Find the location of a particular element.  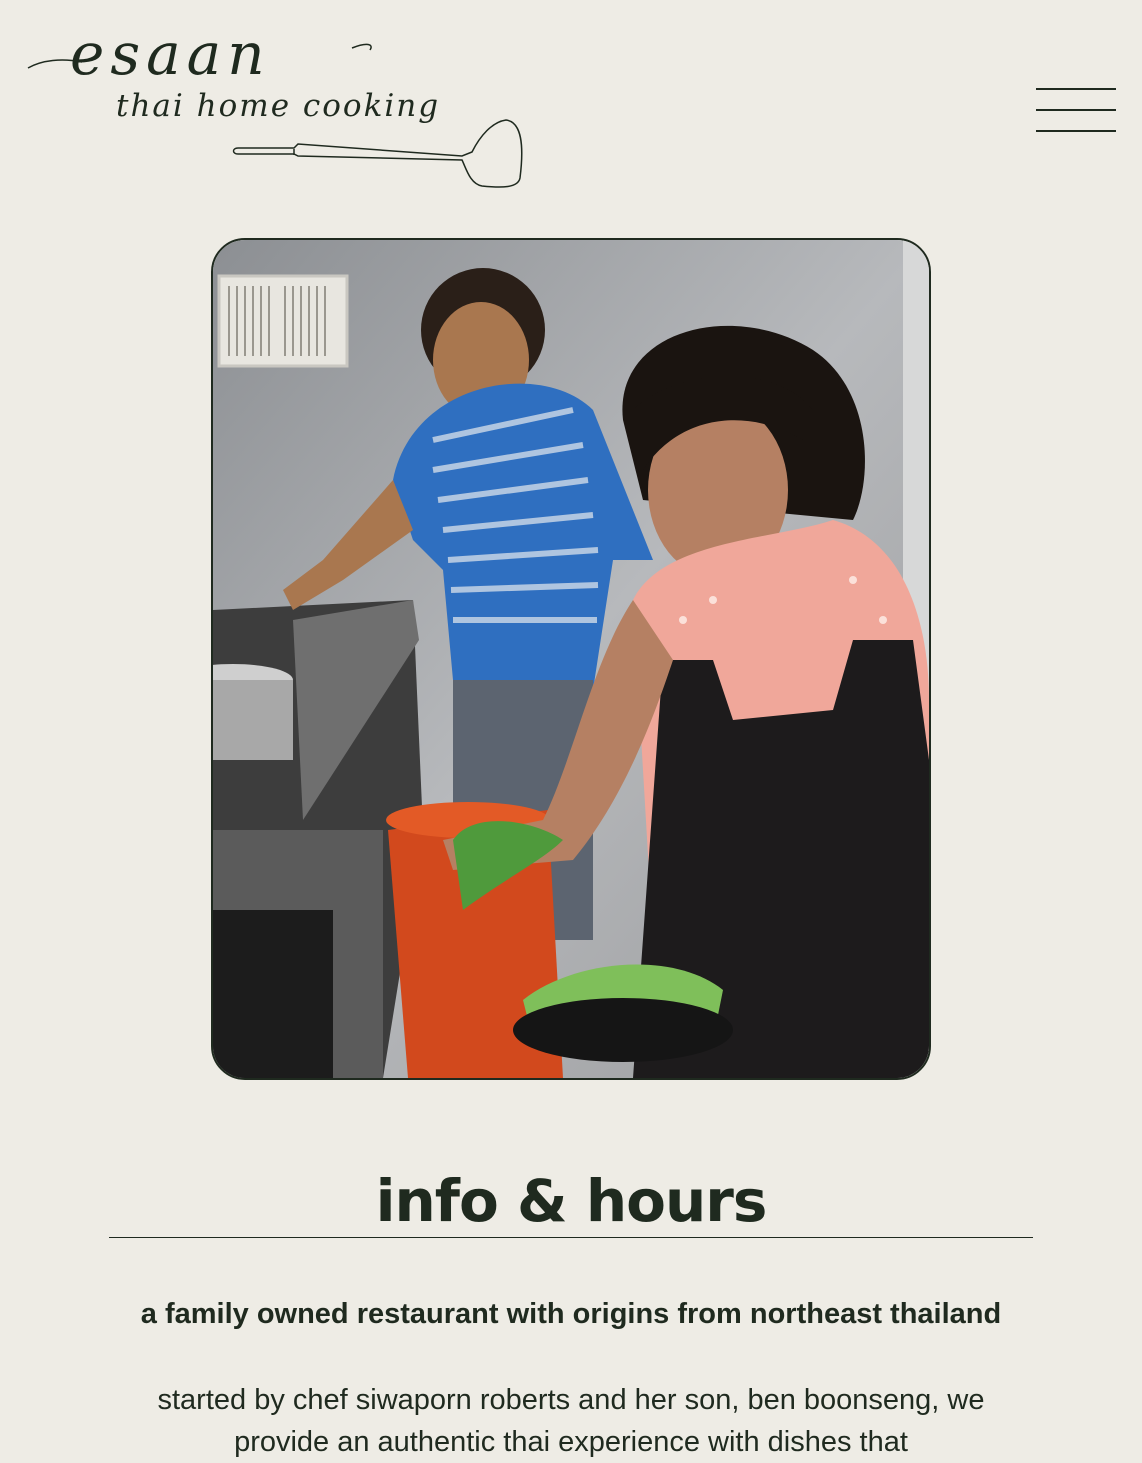

brand-name: esaan is located at coordinates (170, 54).